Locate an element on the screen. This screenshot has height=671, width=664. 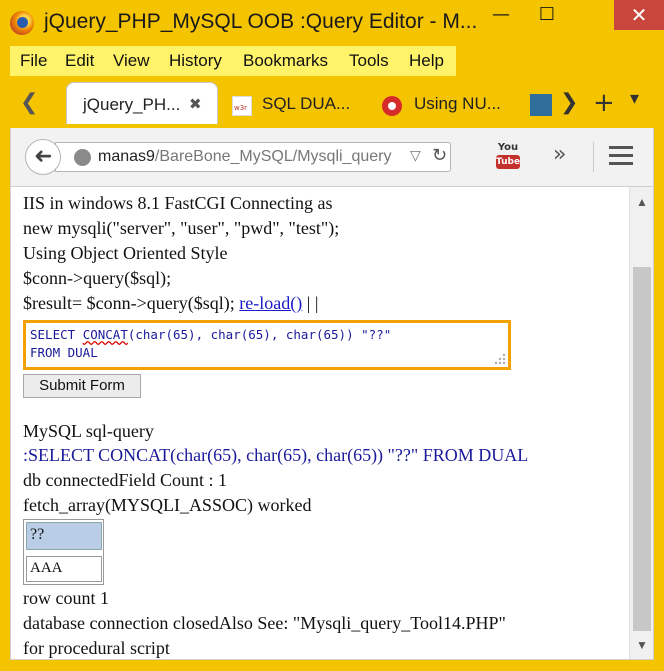
youtube-icon: You Tube is located at coordinates (508, 156).